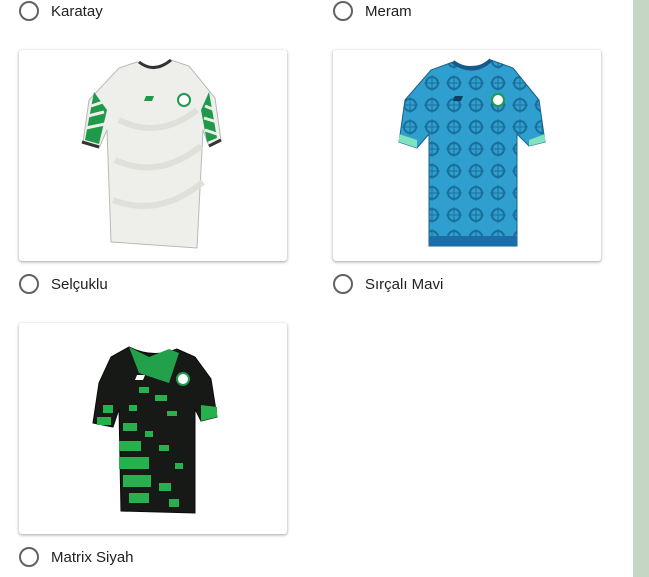 Image resolution: width=649 pixels, height=577 pixels. What do you see at coordinates (77, 11) in the screenshot?
I see `option-label: Karatay` at bounding box center [77, 11].